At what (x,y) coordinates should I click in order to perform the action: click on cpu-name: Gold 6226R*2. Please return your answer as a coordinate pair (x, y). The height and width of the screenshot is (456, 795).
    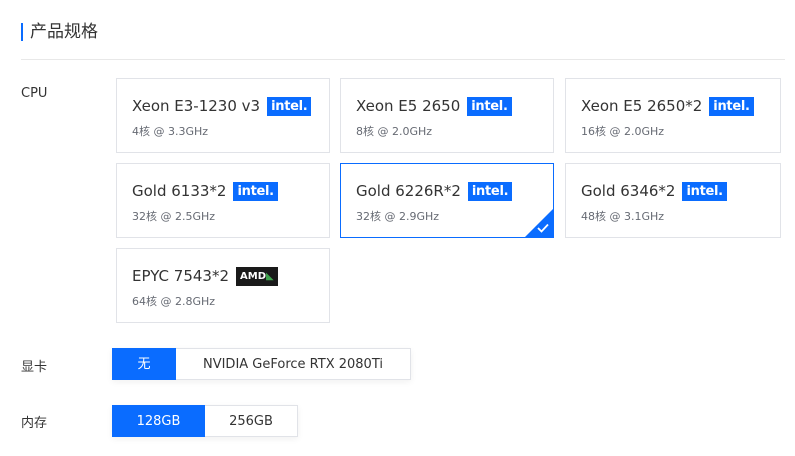
    Looking at the image, I should click on (408, 191).